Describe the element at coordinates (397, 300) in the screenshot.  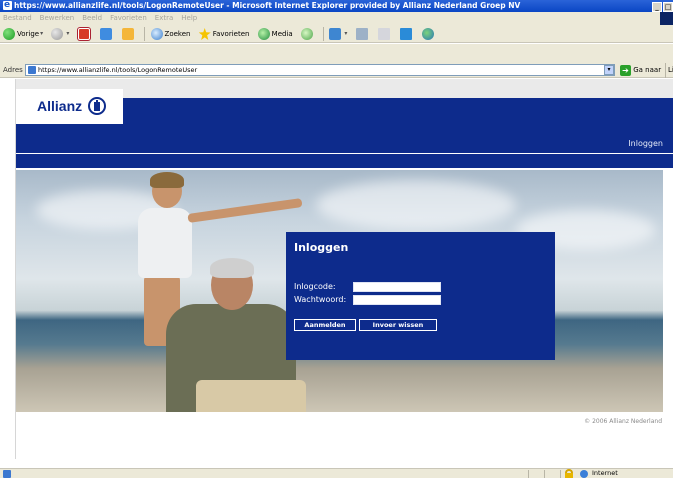
I see `password-input` at that location.